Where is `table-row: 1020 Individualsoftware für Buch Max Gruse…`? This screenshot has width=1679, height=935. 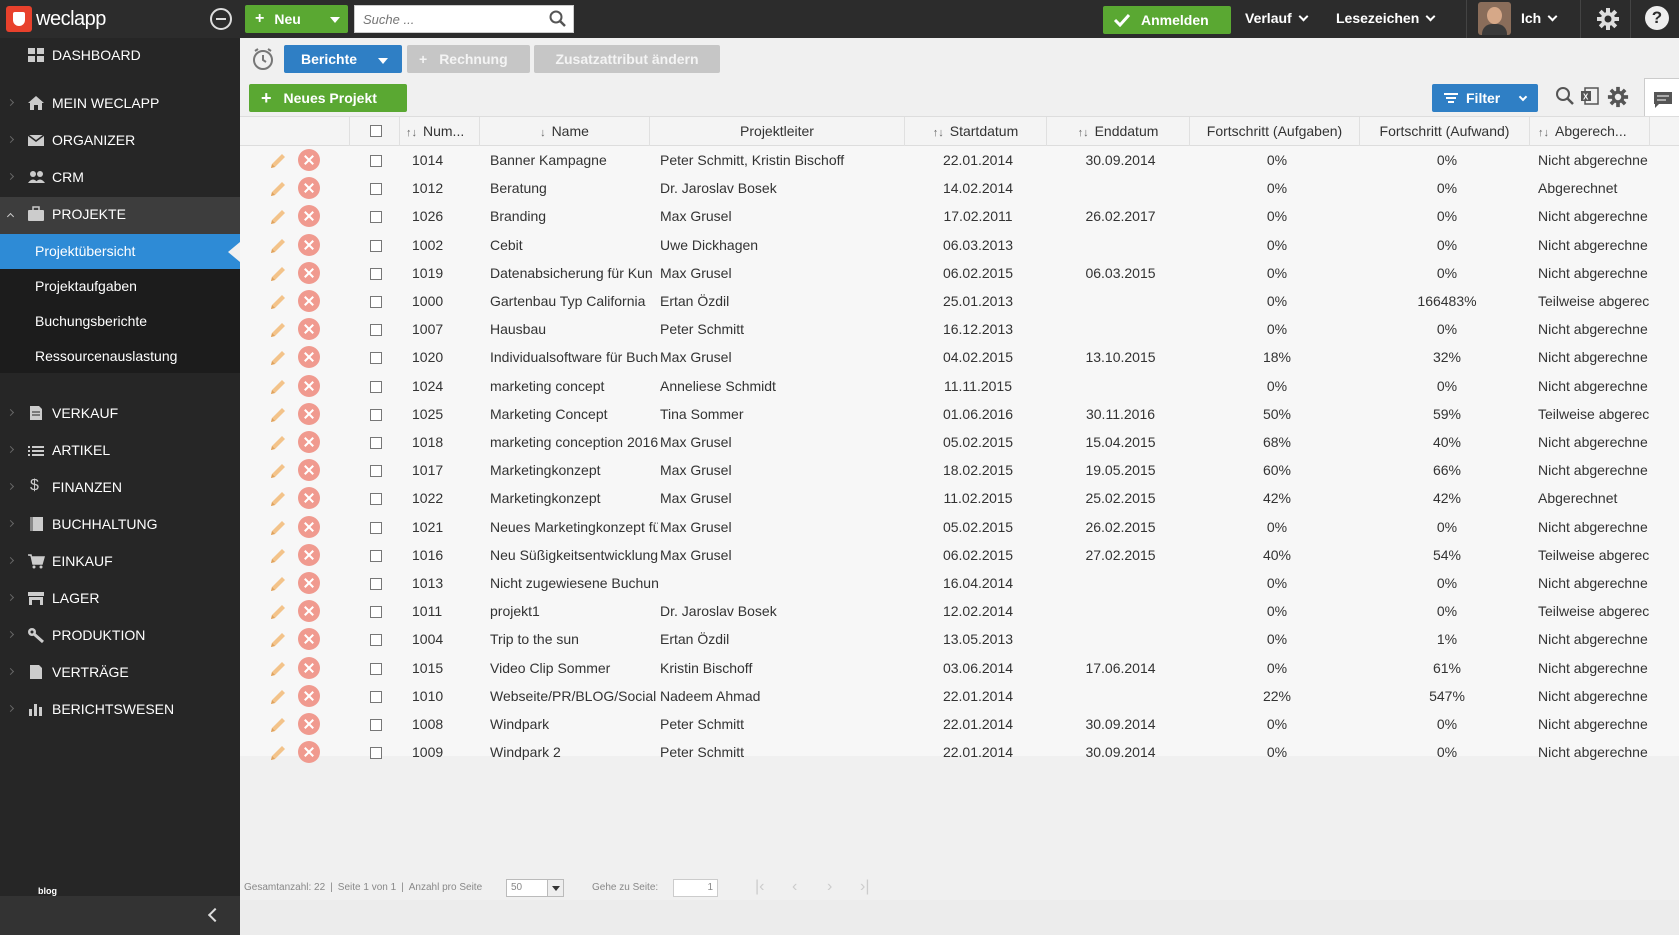
table-row: 1020 Individualsoftware für Buch Max Gruse… is located at coordinates (959, 358).